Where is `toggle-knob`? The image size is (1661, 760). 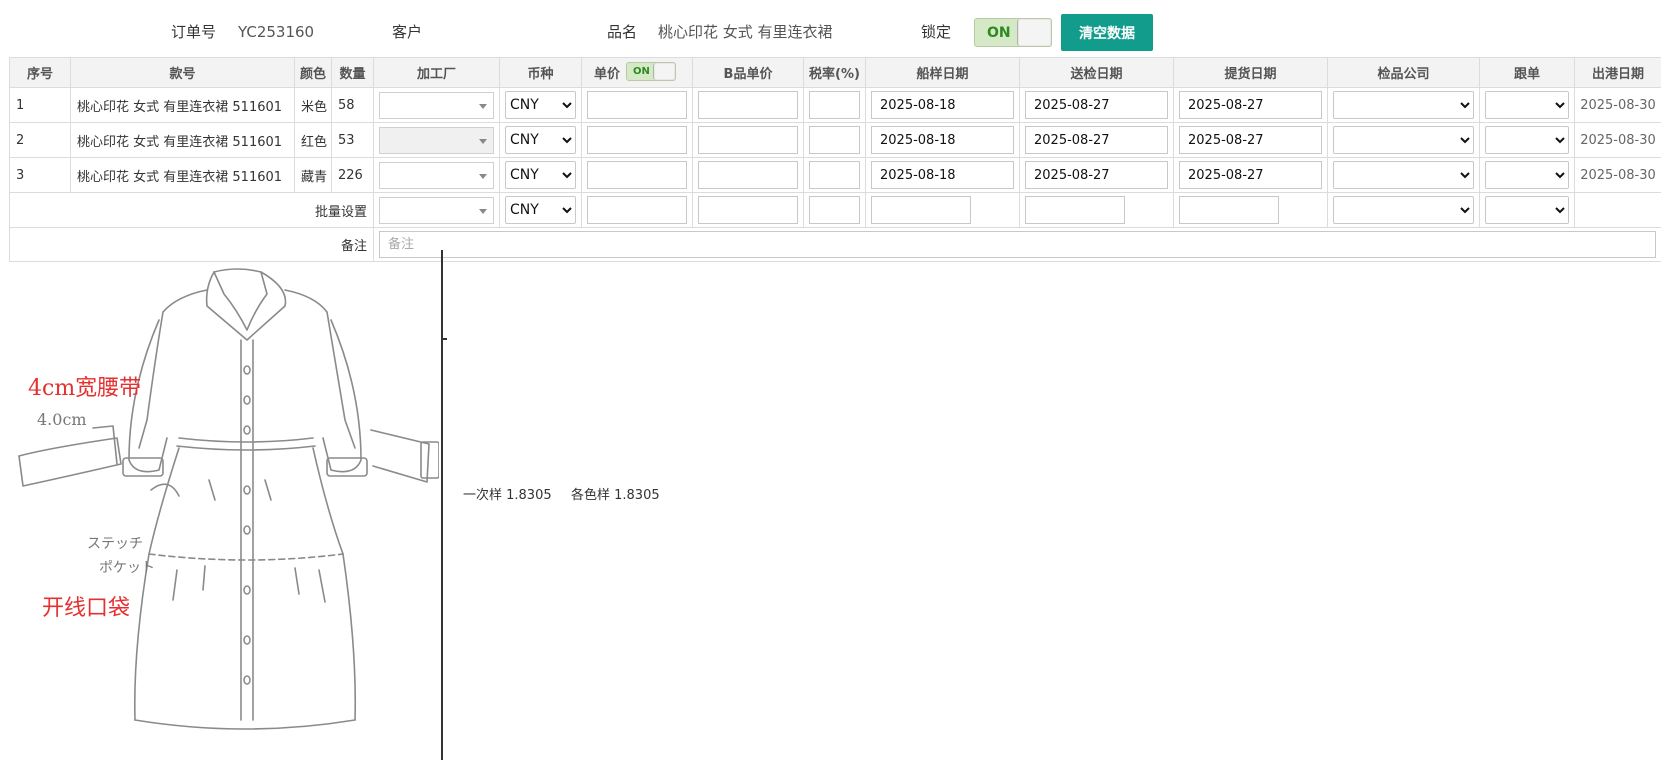
toggle-knob is located at coordinates (664, 71).